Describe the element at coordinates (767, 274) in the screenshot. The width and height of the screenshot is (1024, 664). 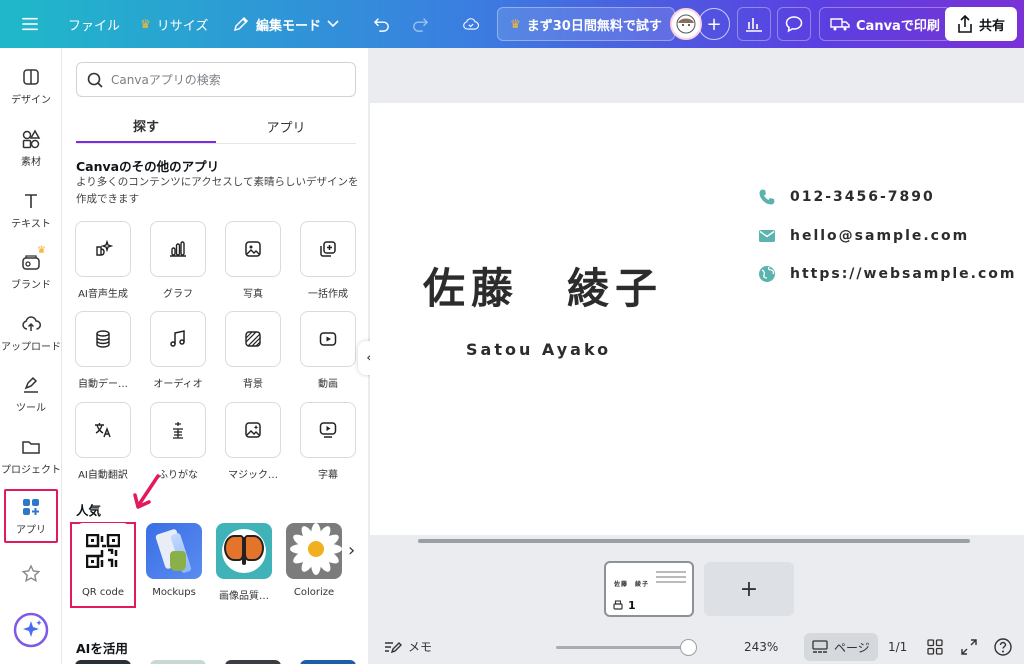
I see `globe-icon` at that location.